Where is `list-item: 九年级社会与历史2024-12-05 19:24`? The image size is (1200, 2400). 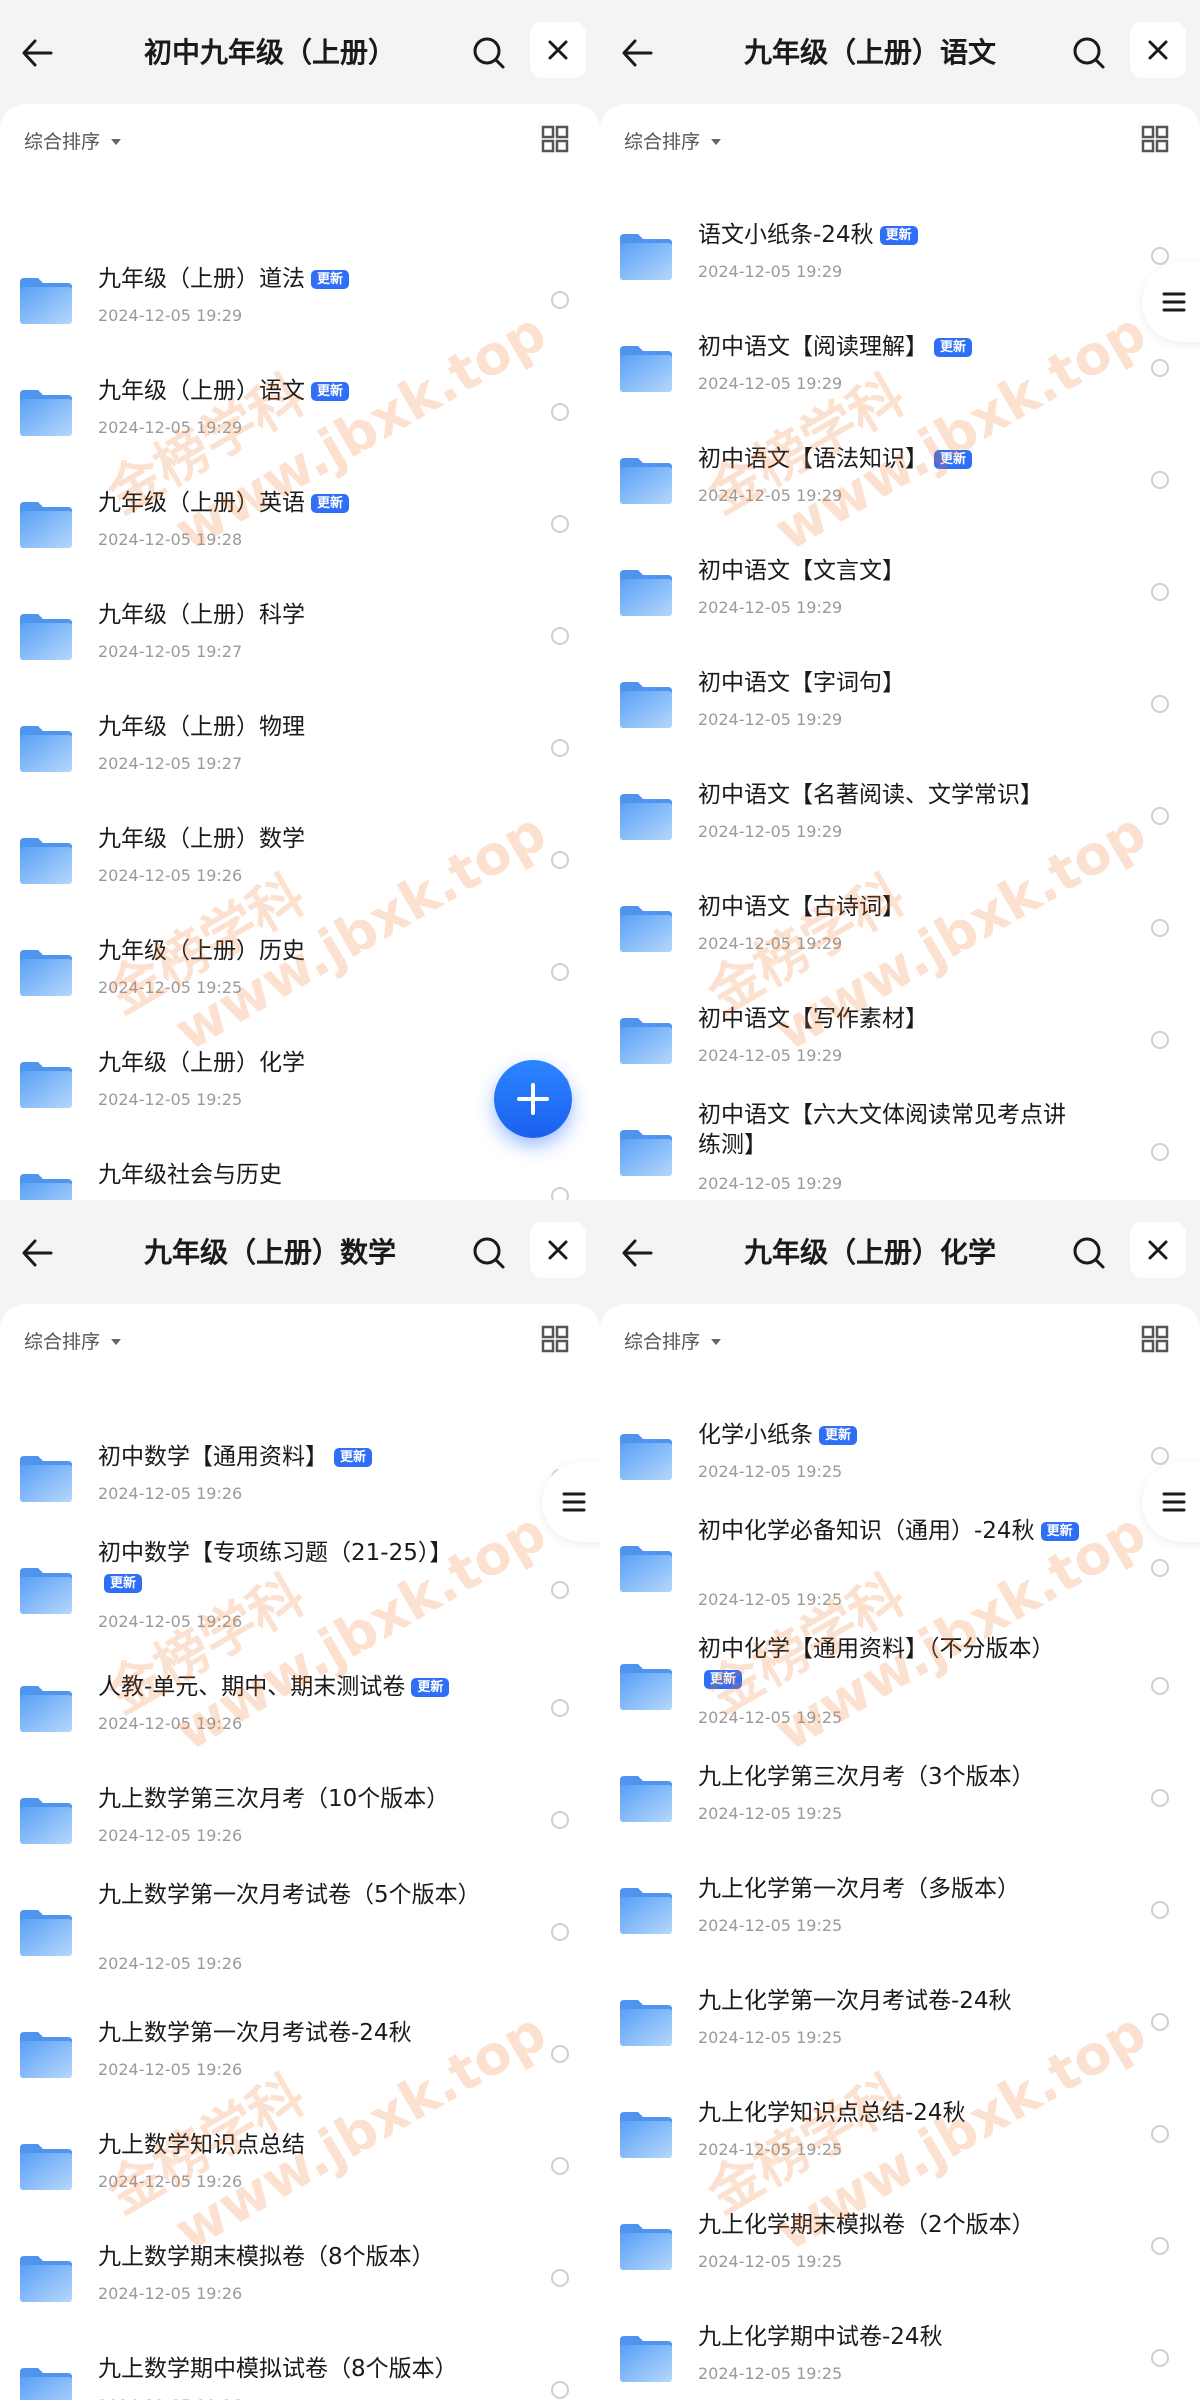 list-item: 九年级社会与历史2024-12-05 19:24 is located at coordinates (300, 1170).